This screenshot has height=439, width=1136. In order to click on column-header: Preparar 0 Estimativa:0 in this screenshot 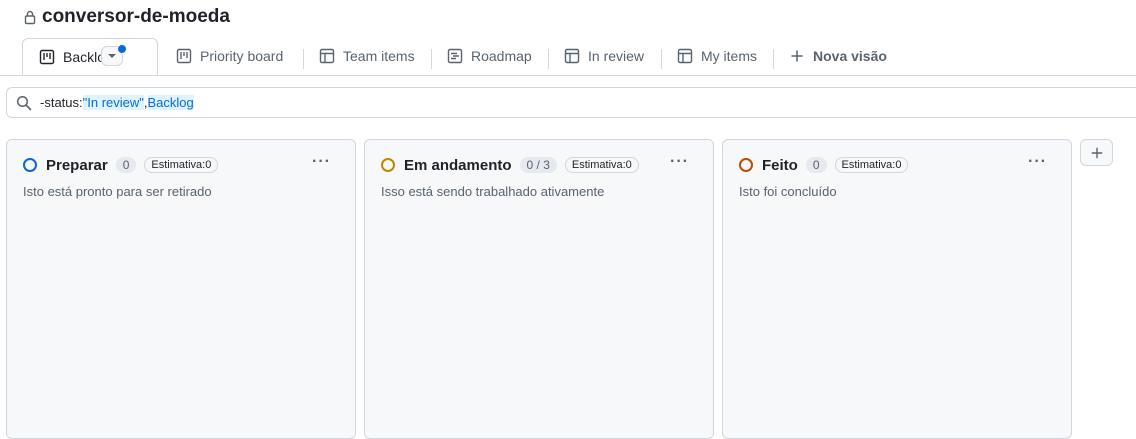, I will do `click(121, 165)`.